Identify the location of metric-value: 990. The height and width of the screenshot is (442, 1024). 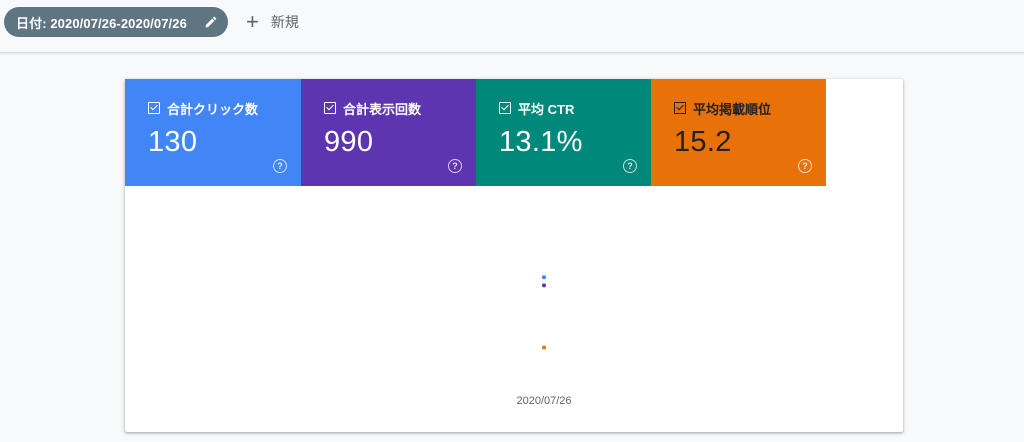
(349, 142).